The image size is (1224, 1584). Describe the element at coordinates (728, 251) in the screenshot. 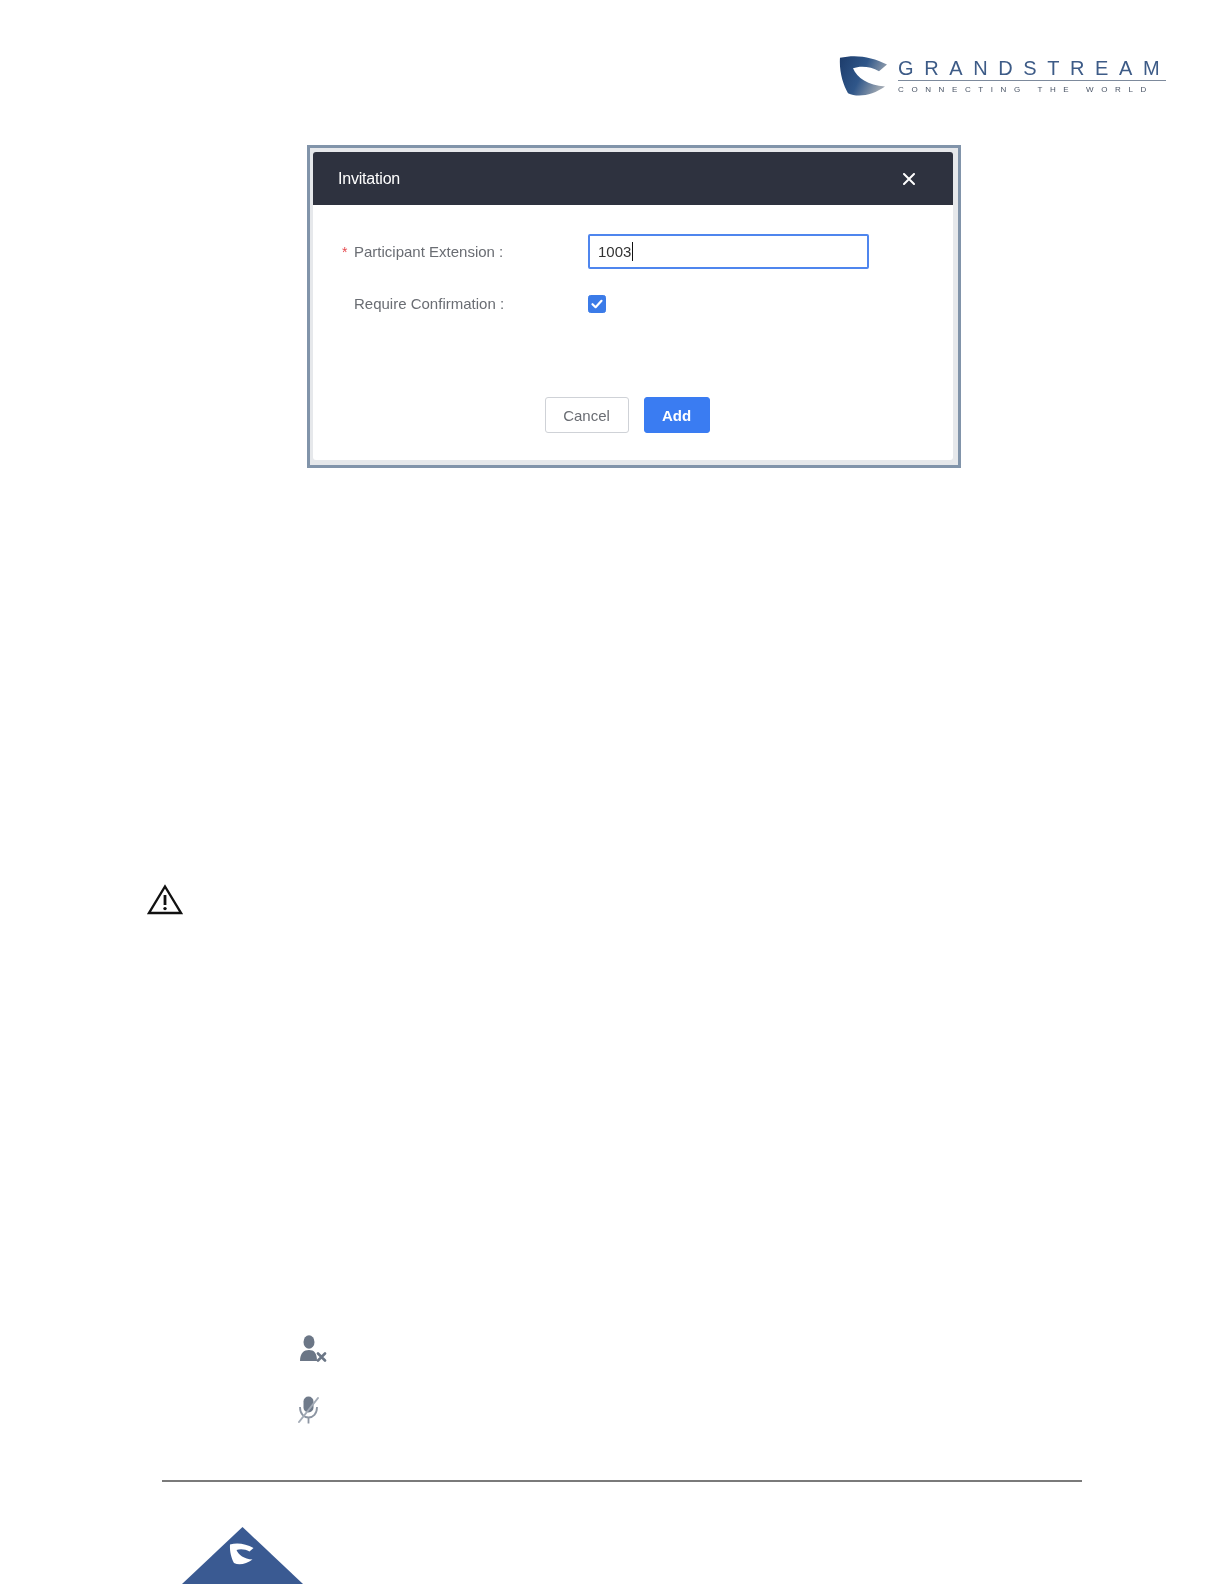

I see `extension-input: 1003` at that location.